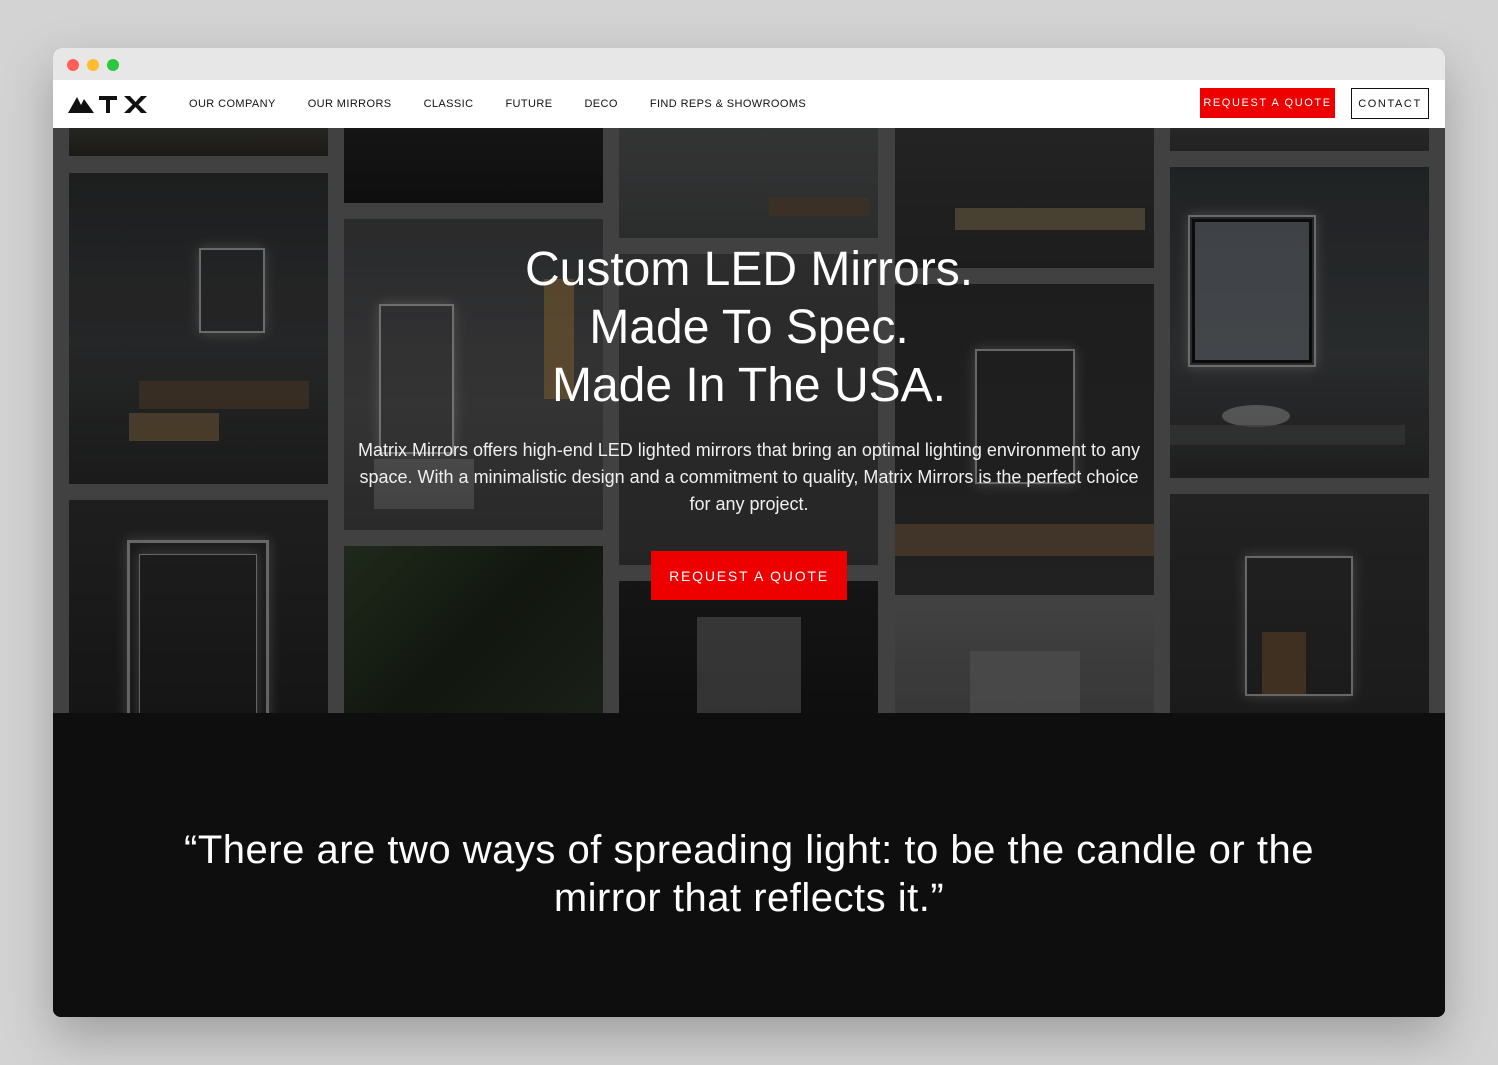 The width and height of the screenshot is (1498, 1065). I want to click on hero-title-line: Made In The USA., so click(749, 385).